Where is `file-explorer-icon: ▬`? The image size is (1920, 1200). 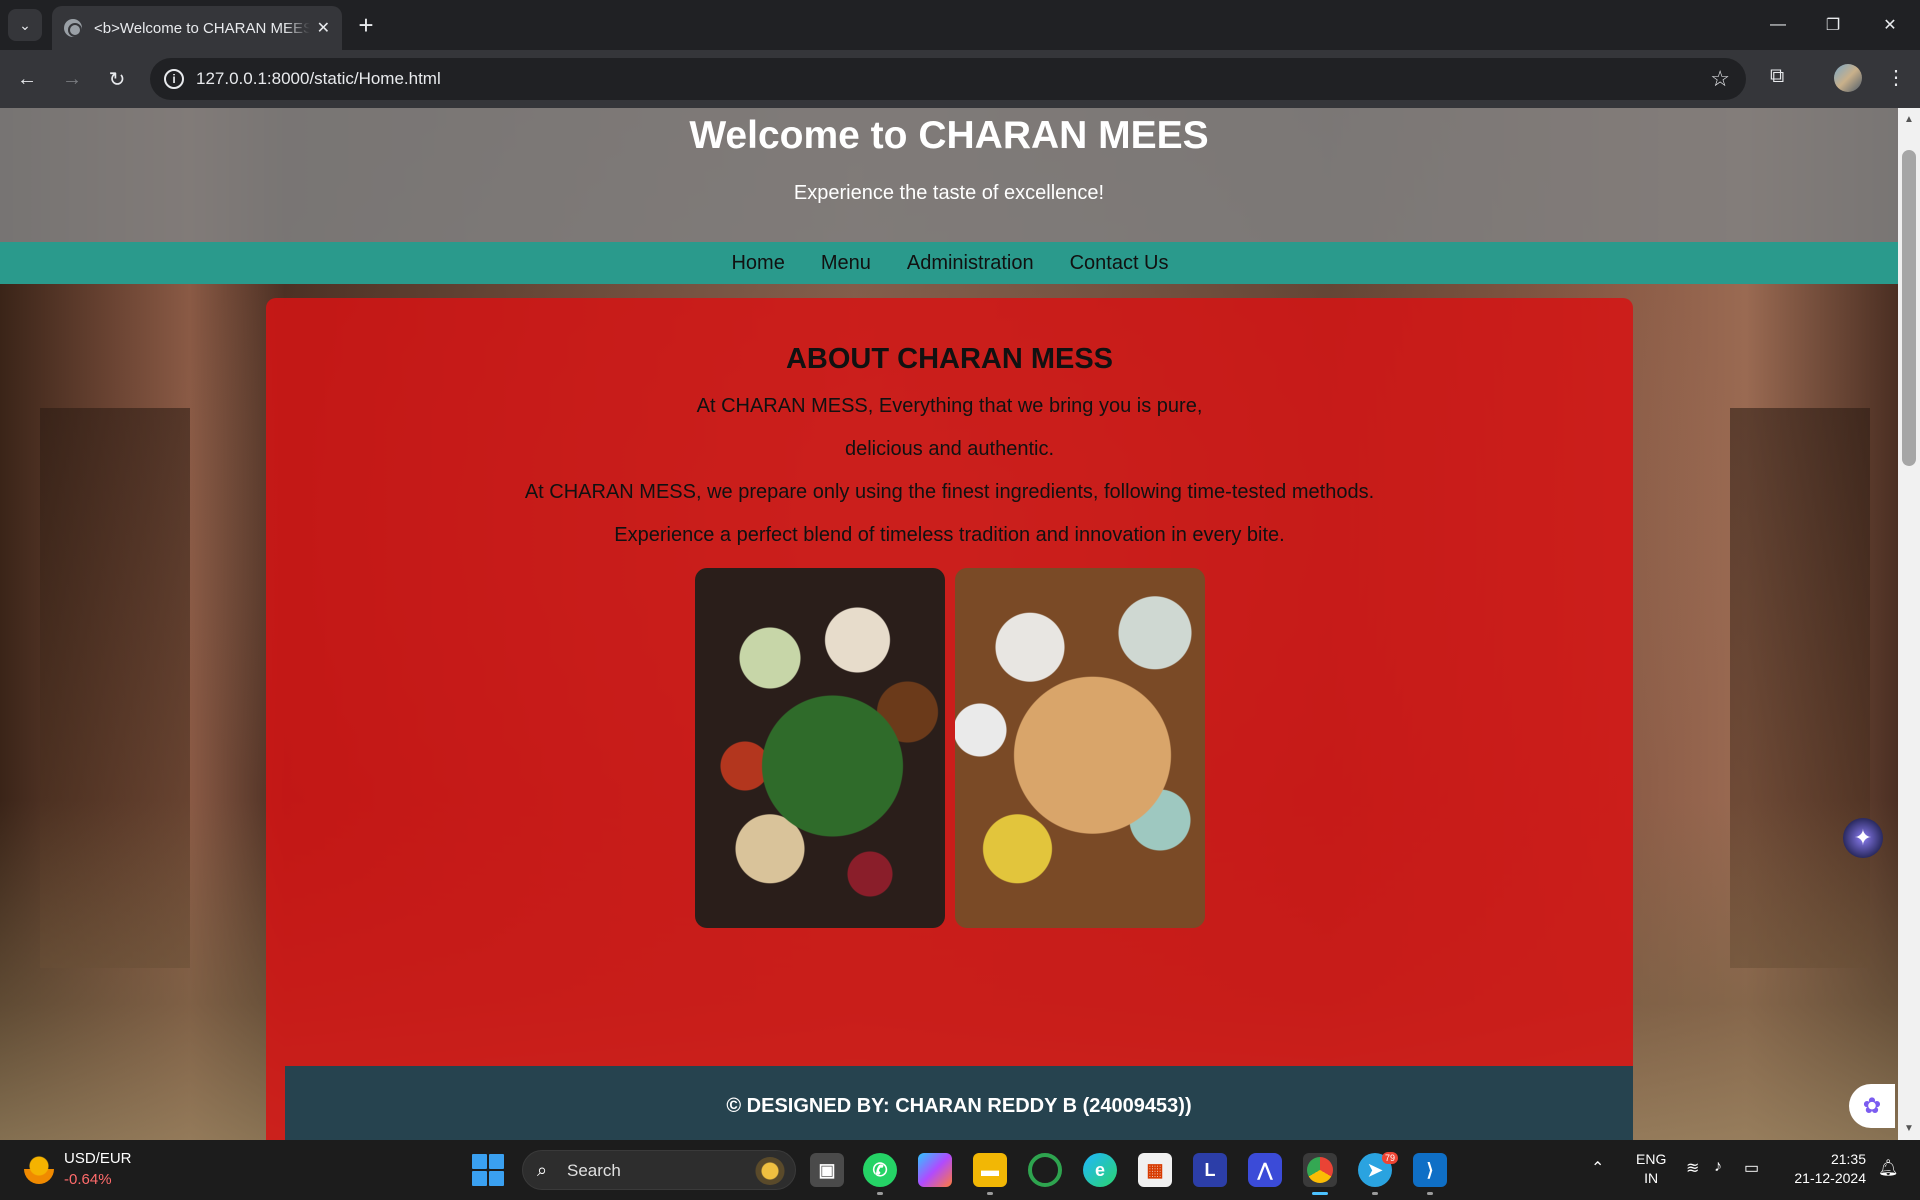 file-explorer-icon: ▬ is located at coordinates (990, 1174).